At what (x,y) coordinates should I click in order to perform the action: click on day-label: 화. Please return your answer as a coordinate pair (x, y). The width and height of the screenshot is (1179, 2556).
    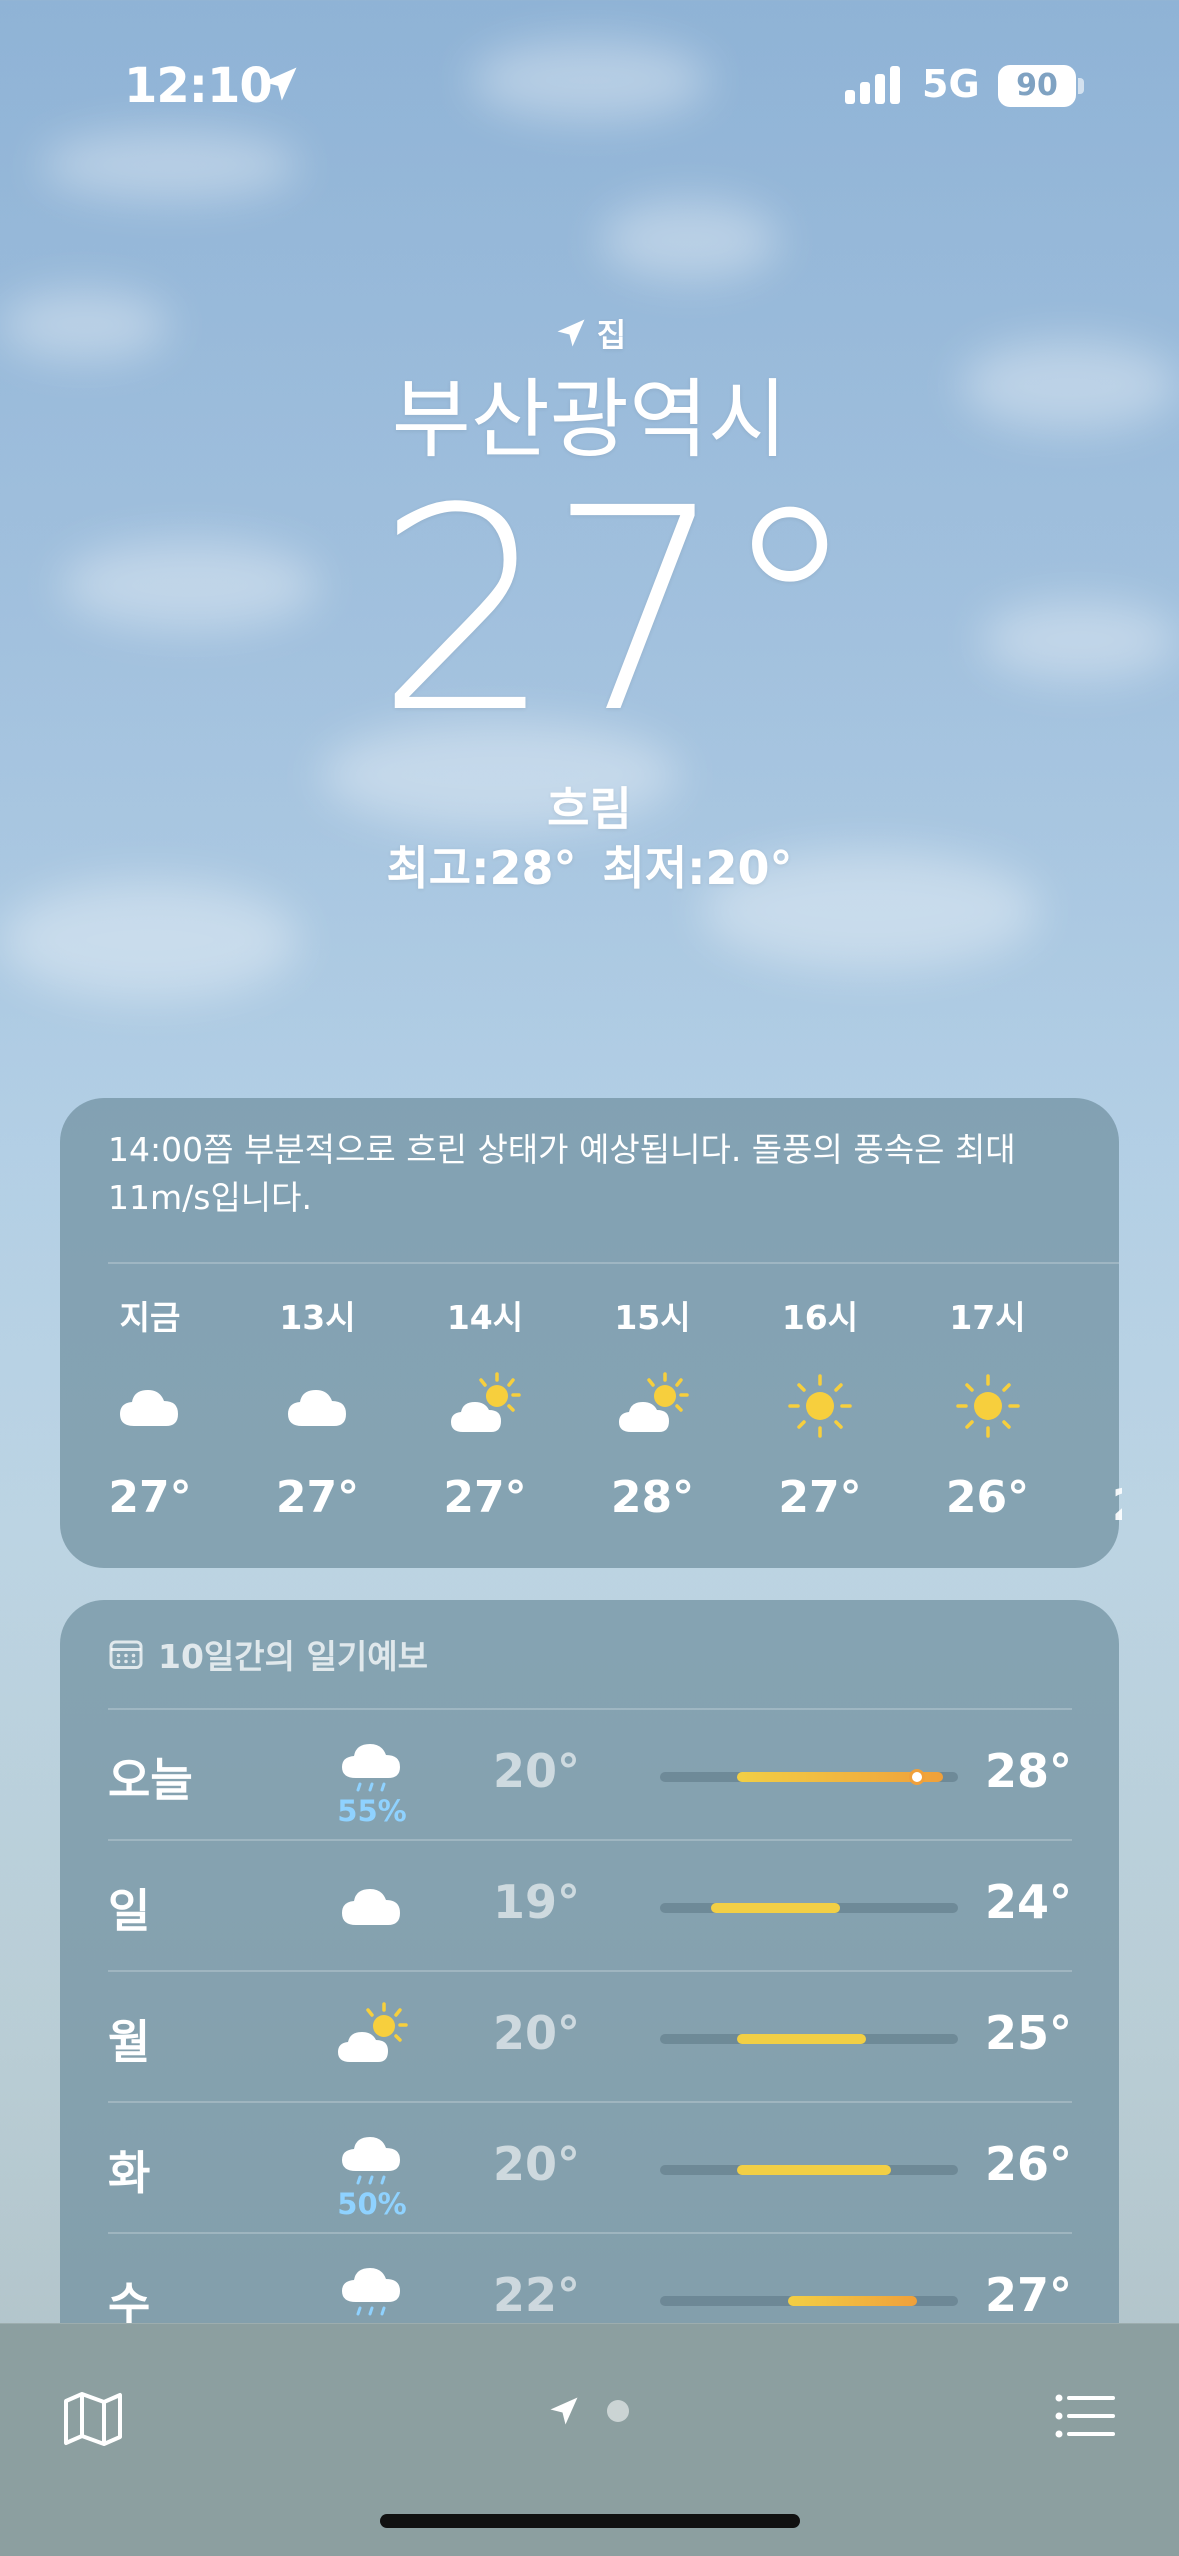
    Looking at the image, I should click on (129, 2173).